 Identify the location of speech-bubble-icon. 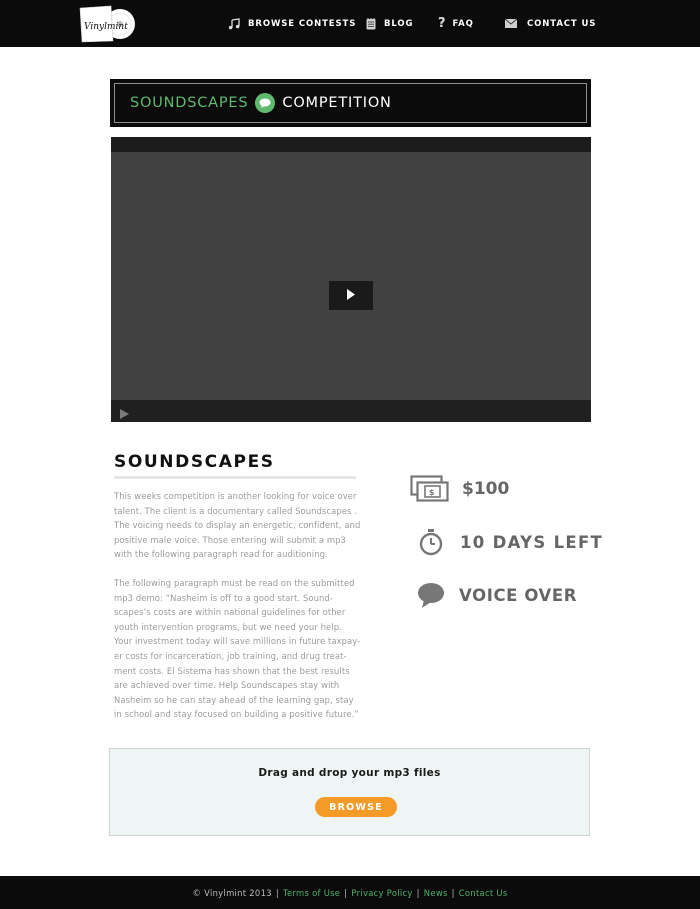
(265, 103).